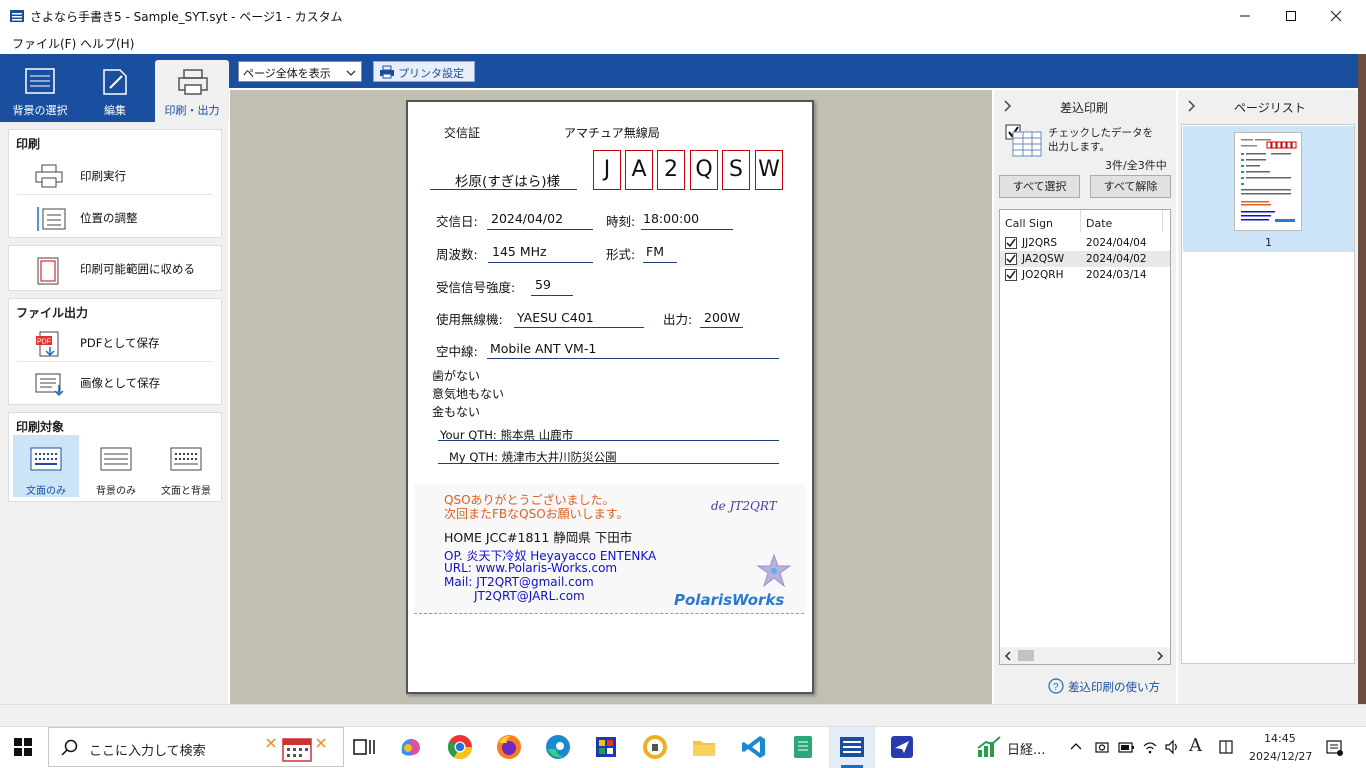 This screenshot has height=768, width=1366. What do you see at coordinates (621, 221) in the screenshot?
I see `time-label: 時刻:` at bounding box center [621, 221].